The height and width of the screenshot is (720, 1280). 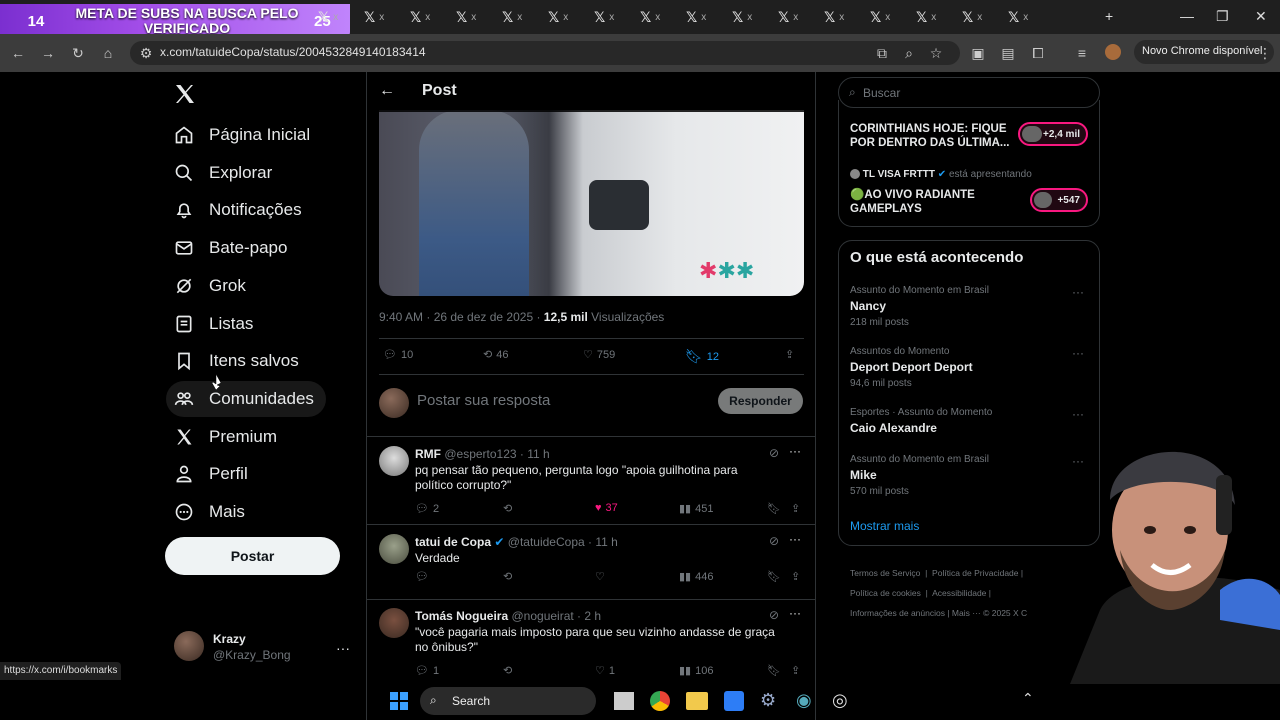 I want to click on minimize-icon: —, so click(x=1187, y=16).